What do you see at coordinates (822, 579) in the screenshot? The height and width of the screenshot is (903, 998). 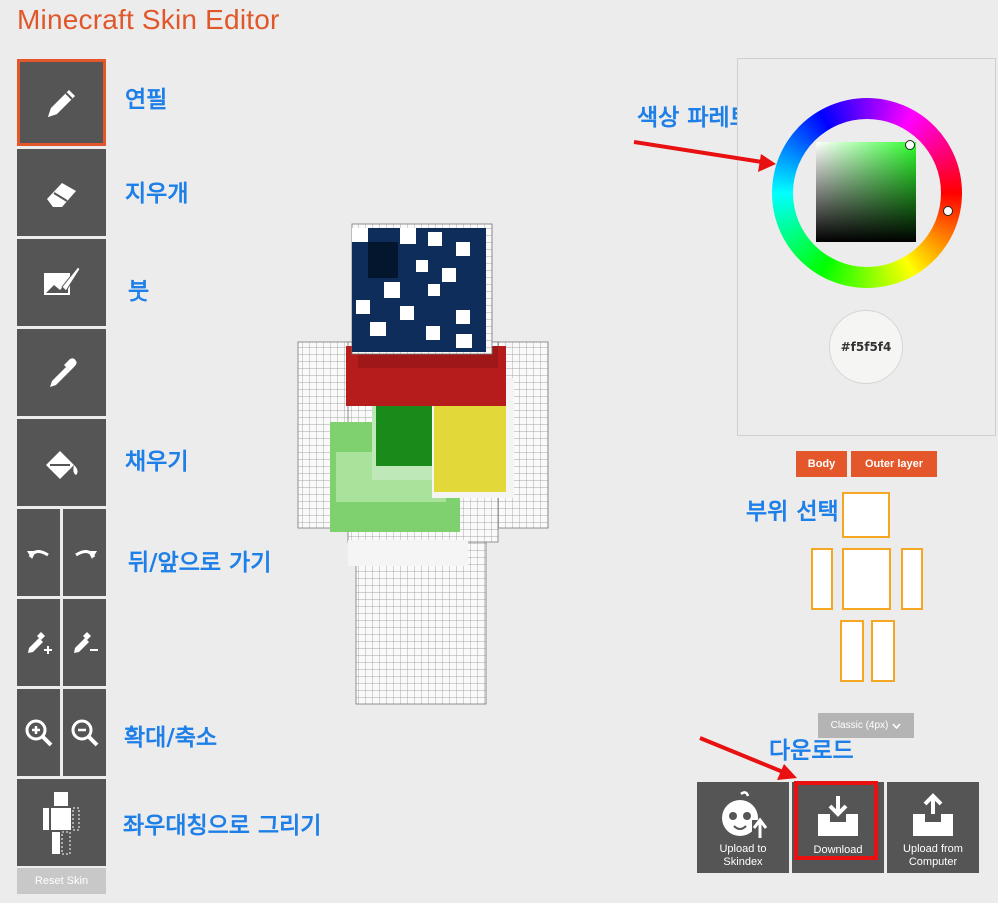 I see `part-right-arm` at bounding box center [822, 579].